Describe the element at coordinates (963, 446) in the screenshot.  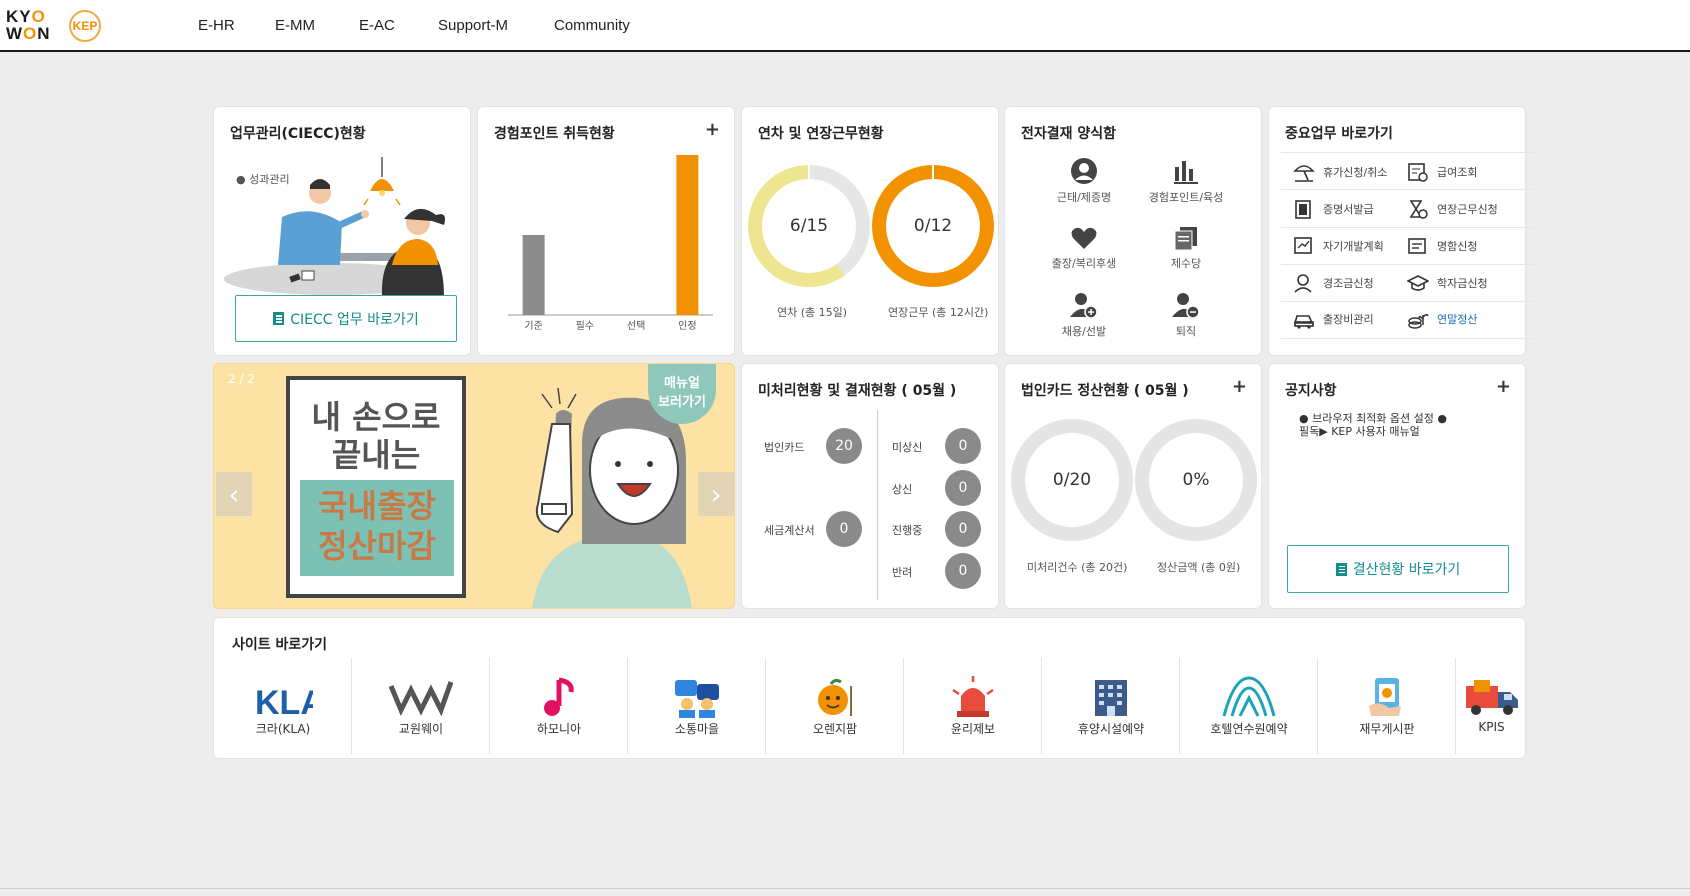
I see `not-submitted-count: 0` at that location.